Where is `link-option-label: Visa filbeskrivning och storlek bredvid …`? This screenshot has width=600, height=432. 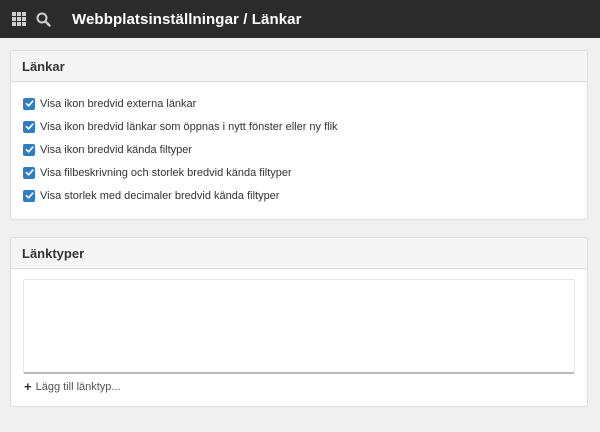 link-option-label: Visa filbeskrivning och storlek bredvid … is located at coordinates (166, 172).